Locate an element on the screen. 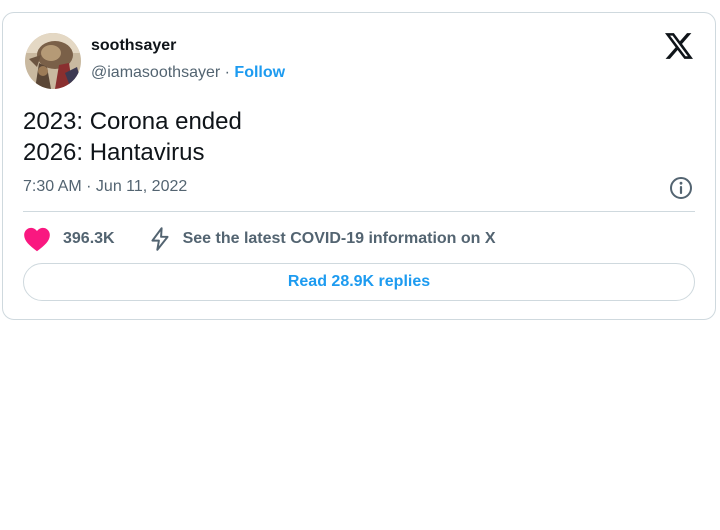 Image resolution: width=720 pixels, height=530 pixels. author-handle: @iamasoothsayer is located at coordinates (155, 72).